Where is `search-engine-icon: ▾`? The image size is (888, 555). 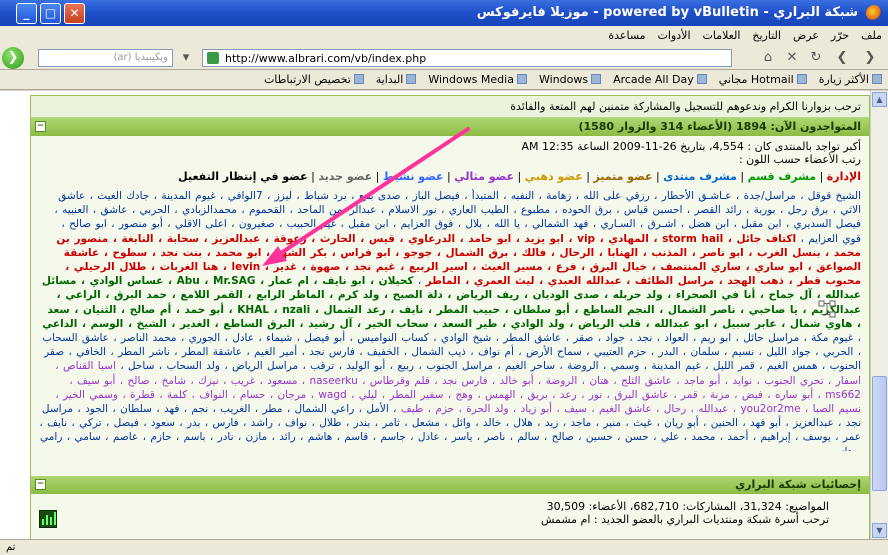
search-engine-icon: ▾ is located at coordinates (186, 58).